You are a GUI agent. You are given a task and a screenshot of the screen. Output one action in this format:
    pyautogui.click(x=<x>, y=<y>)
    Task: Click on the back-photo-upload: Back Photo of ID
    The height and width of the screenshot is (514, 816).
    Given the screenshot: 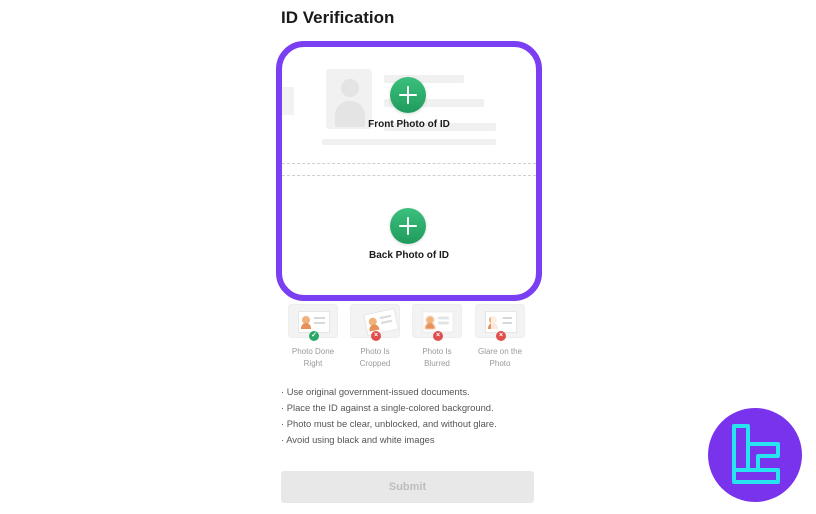 What is the action you would take?
    pyautogui.click(x=409, y=236)
    